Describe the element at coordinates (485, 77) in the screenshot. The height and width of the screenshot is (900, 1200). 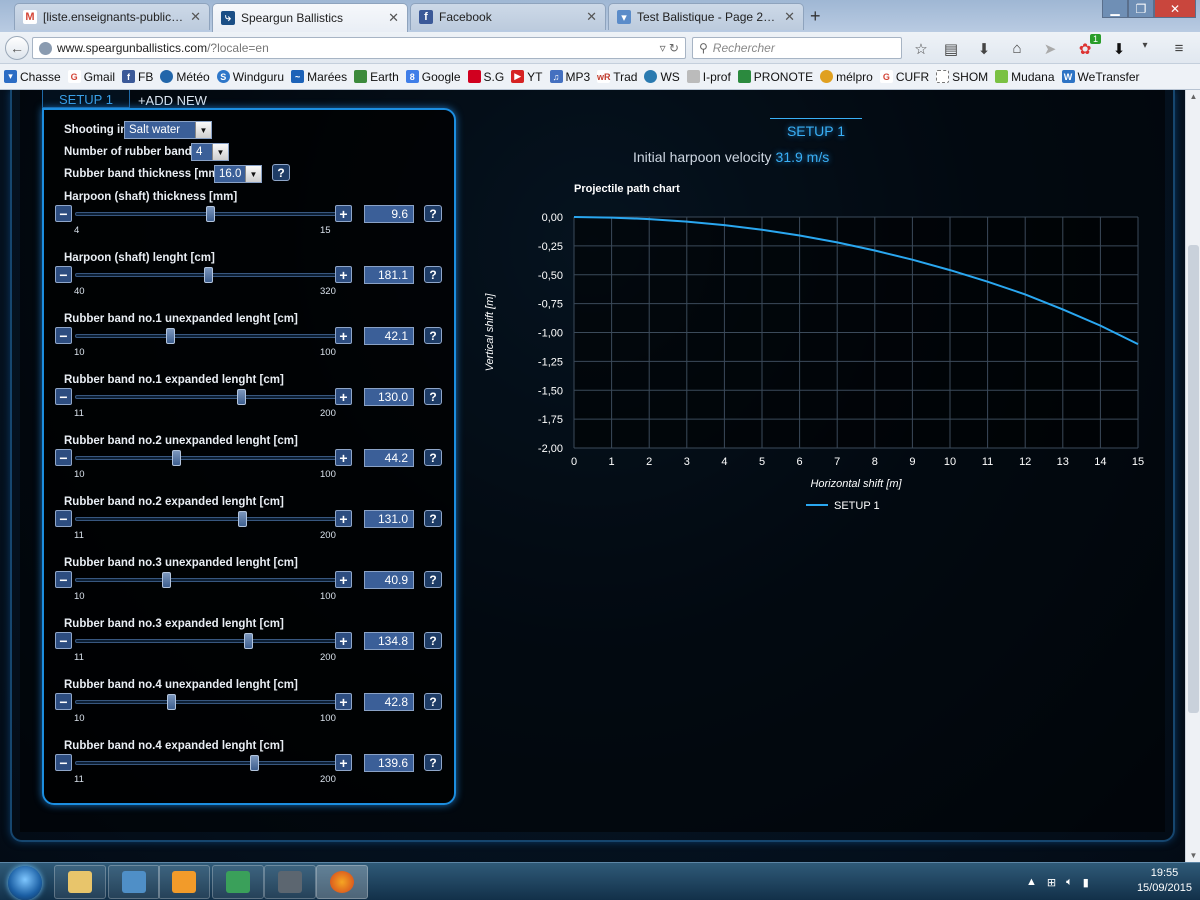
I see `bookmark-sg: S.G` at that location.